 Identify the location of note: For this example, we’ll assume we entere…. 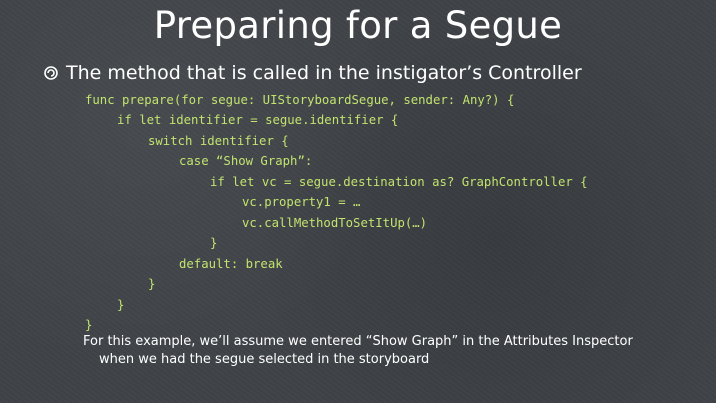
(383, 351).